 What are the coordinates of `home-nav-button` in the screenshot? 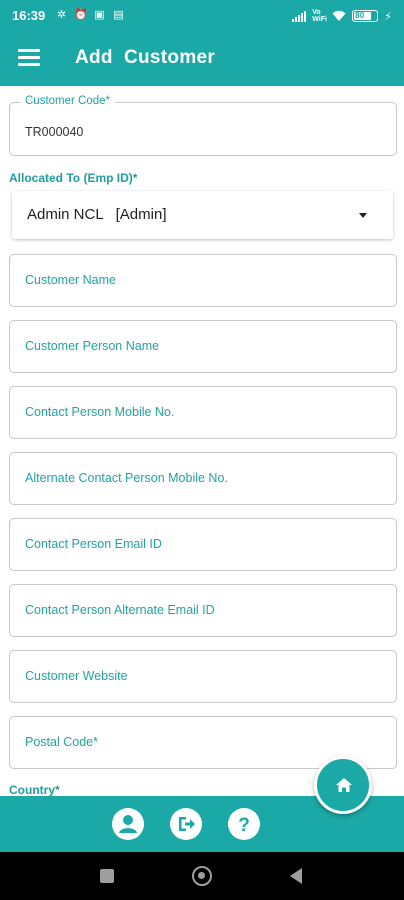 It's located at (202, 876).